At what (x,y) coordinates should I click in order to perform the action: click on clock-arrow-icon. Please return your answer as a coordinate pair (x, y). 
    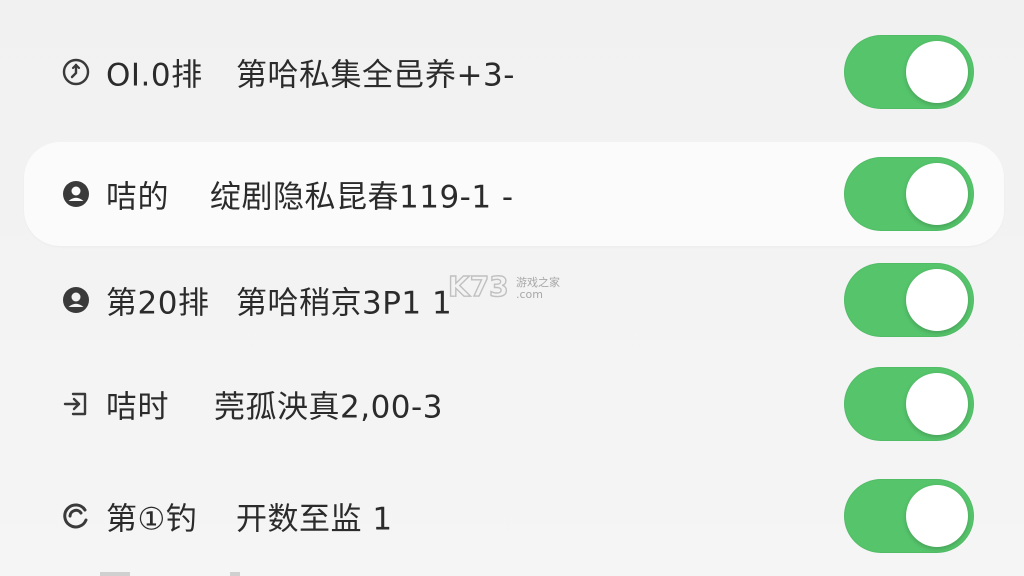
    Looking at the image, I should click on (76, 72).